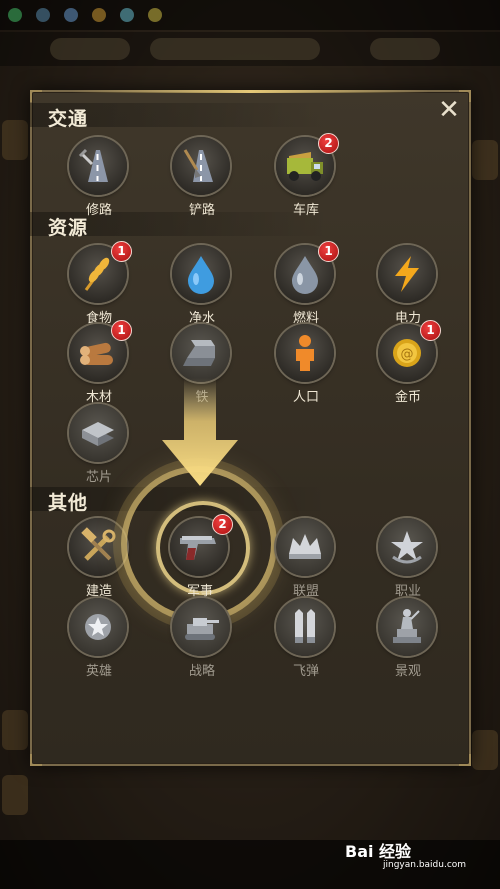  What do you see at coordinates (305, 547) in the screenshot?
I see `alliance-crown-icon` at bounding box center [305, 547].